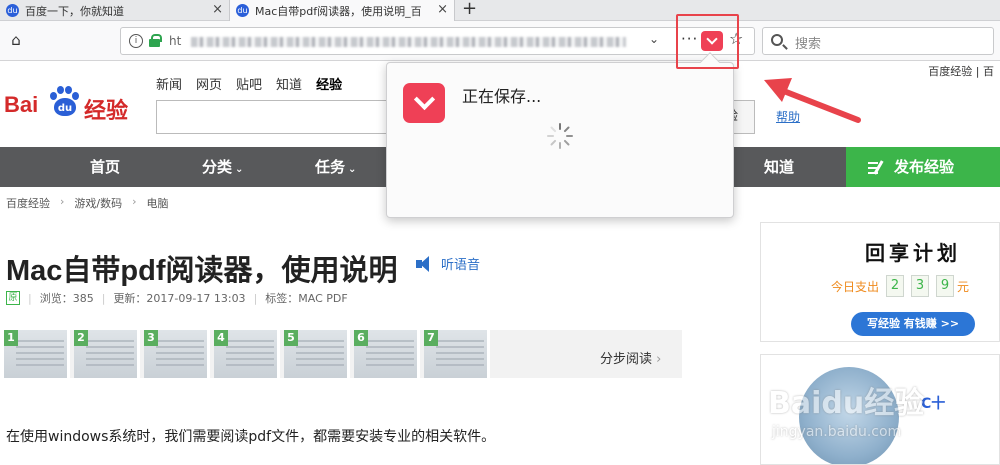 The image size is (1000, 465). I want to click on main-nav-zhidao: 知道, so click(779, 167).